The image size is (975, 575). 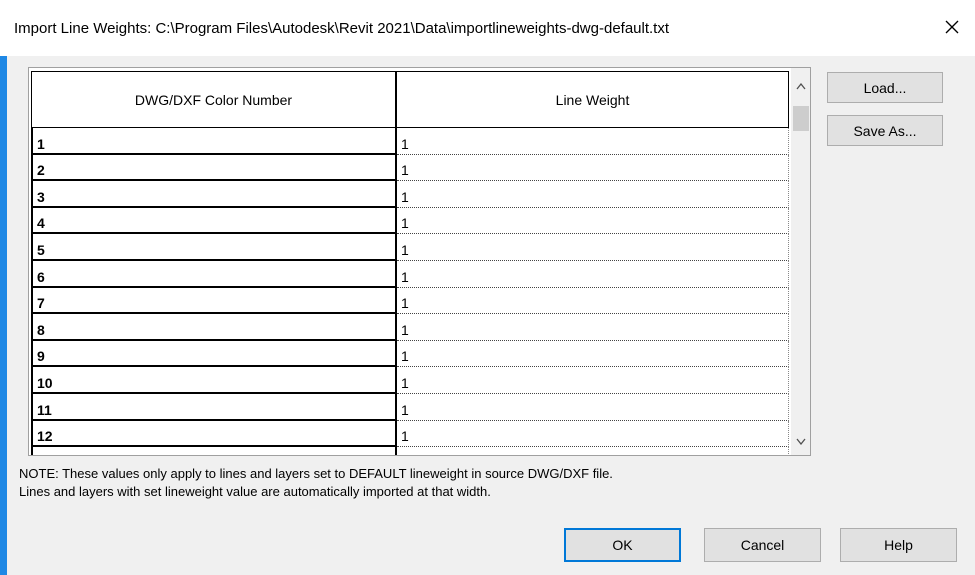 What do you see at coordinates (214, 354) in the screenshot?
I see `color-number-cell: 9` at bounding box center [214, 354].